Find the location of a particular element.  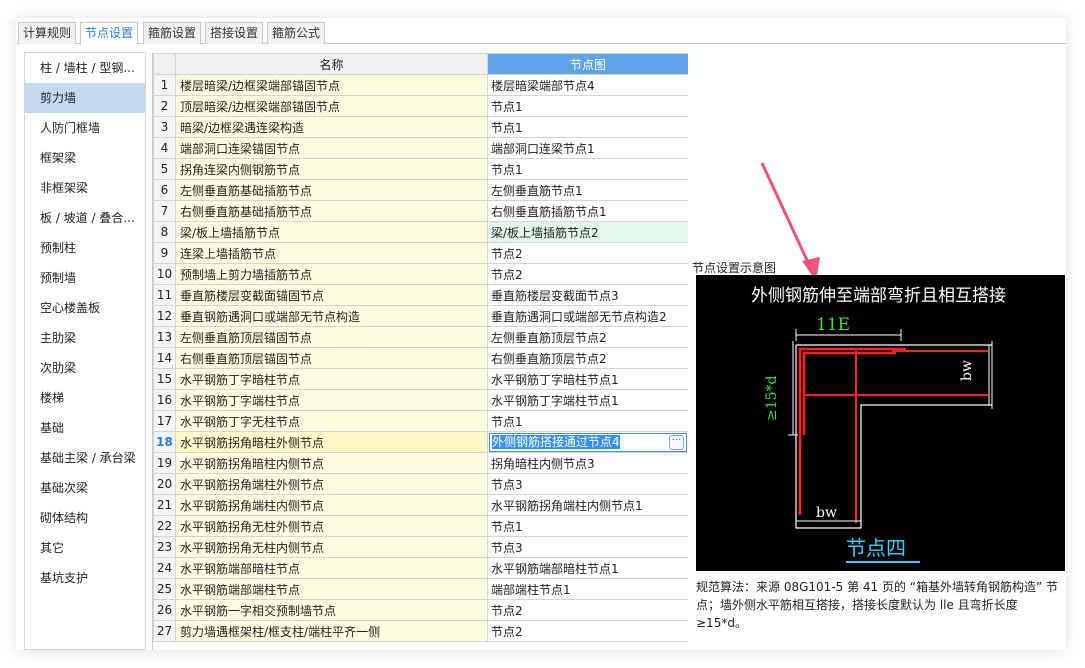

table-row: 9 连梁上墙插筋节点 节点2 is located at coordinates (420, 253).